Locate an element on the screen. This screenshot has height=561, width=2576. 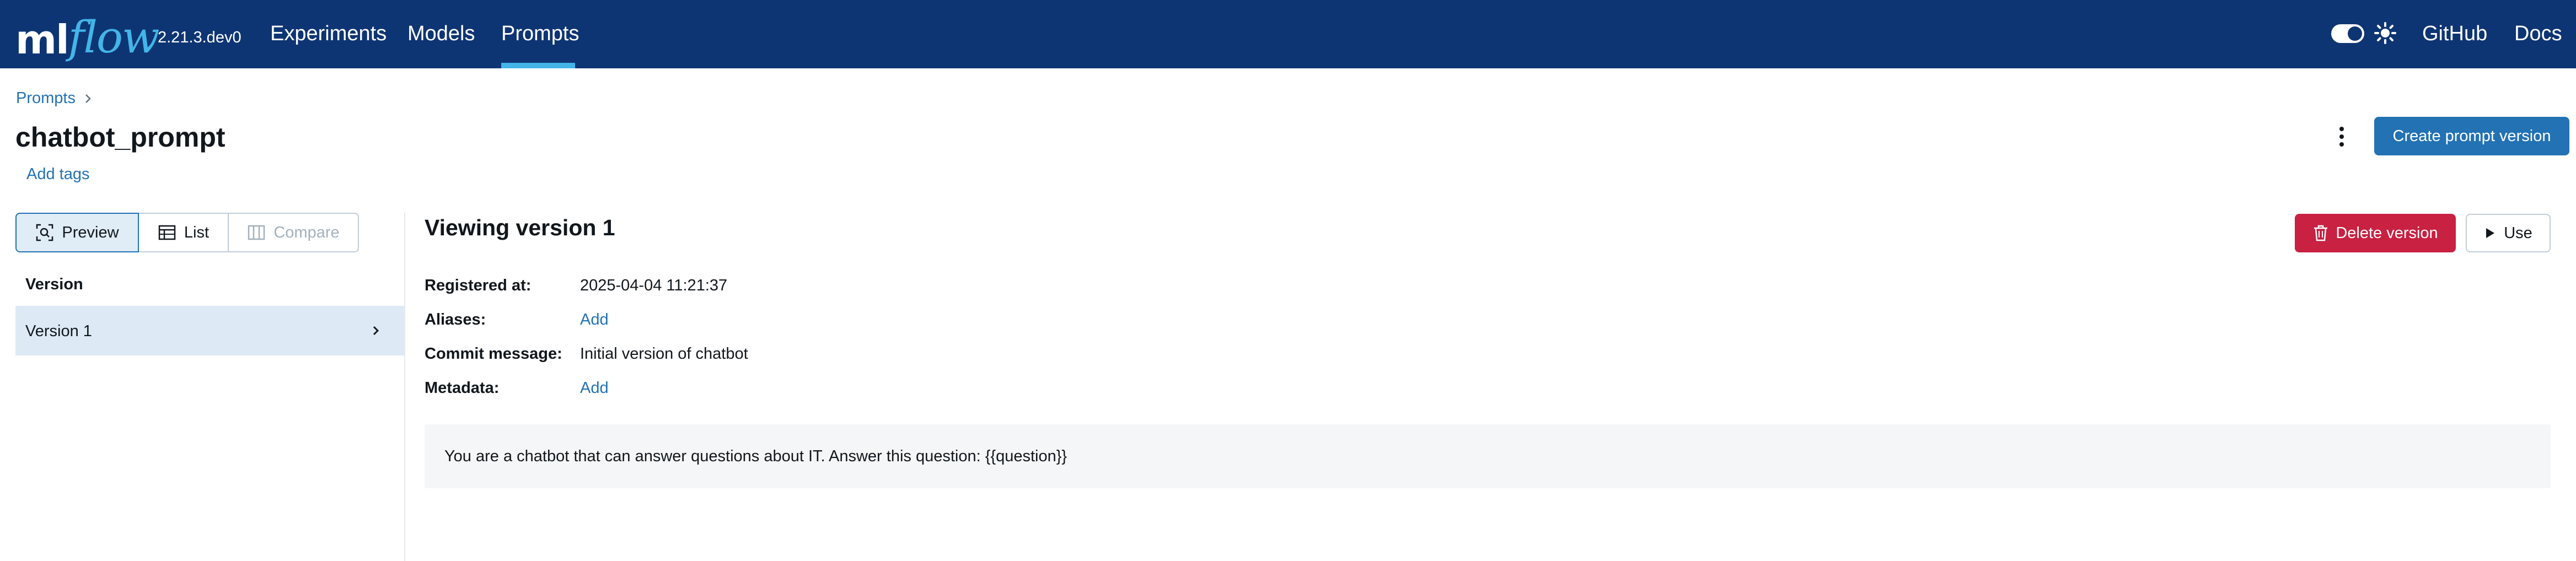
breadcrumb-prompts: Prompts is located at coordinates (46, 98).